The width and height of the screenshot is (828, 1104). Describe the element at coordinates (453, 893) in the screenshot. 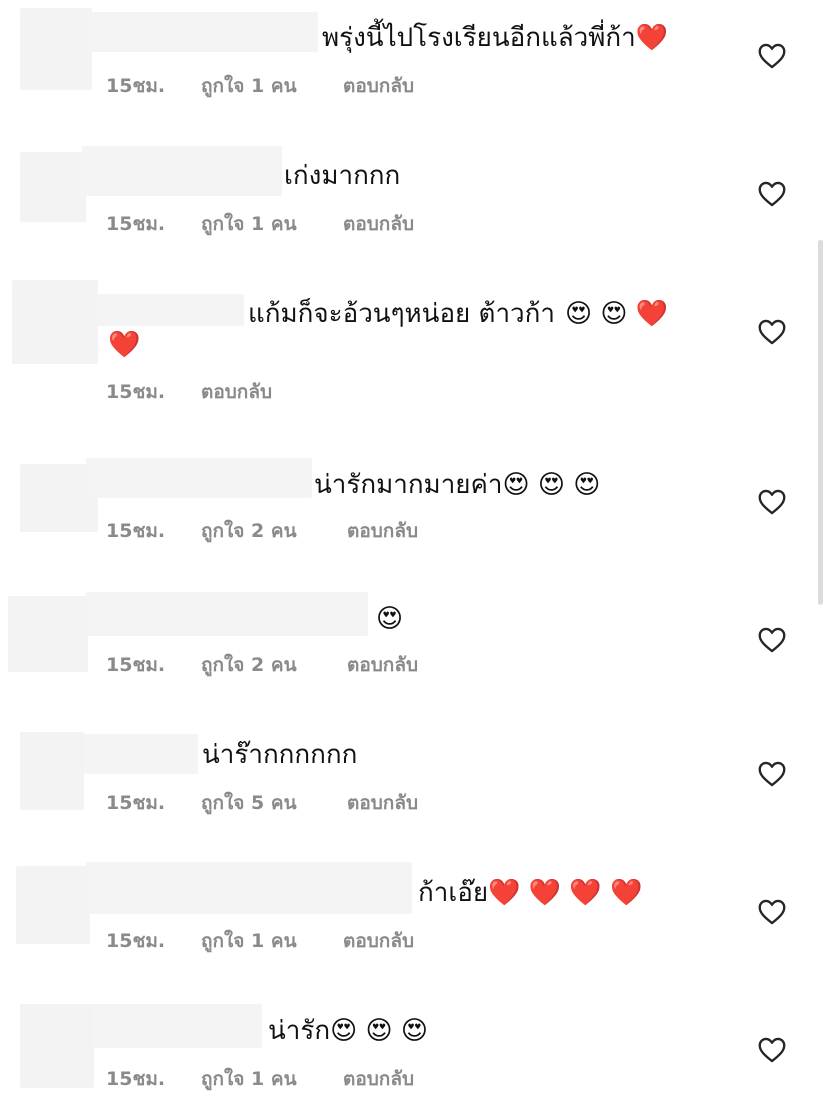

I see `comment-body: ก้าเอ๊ย` at that location.